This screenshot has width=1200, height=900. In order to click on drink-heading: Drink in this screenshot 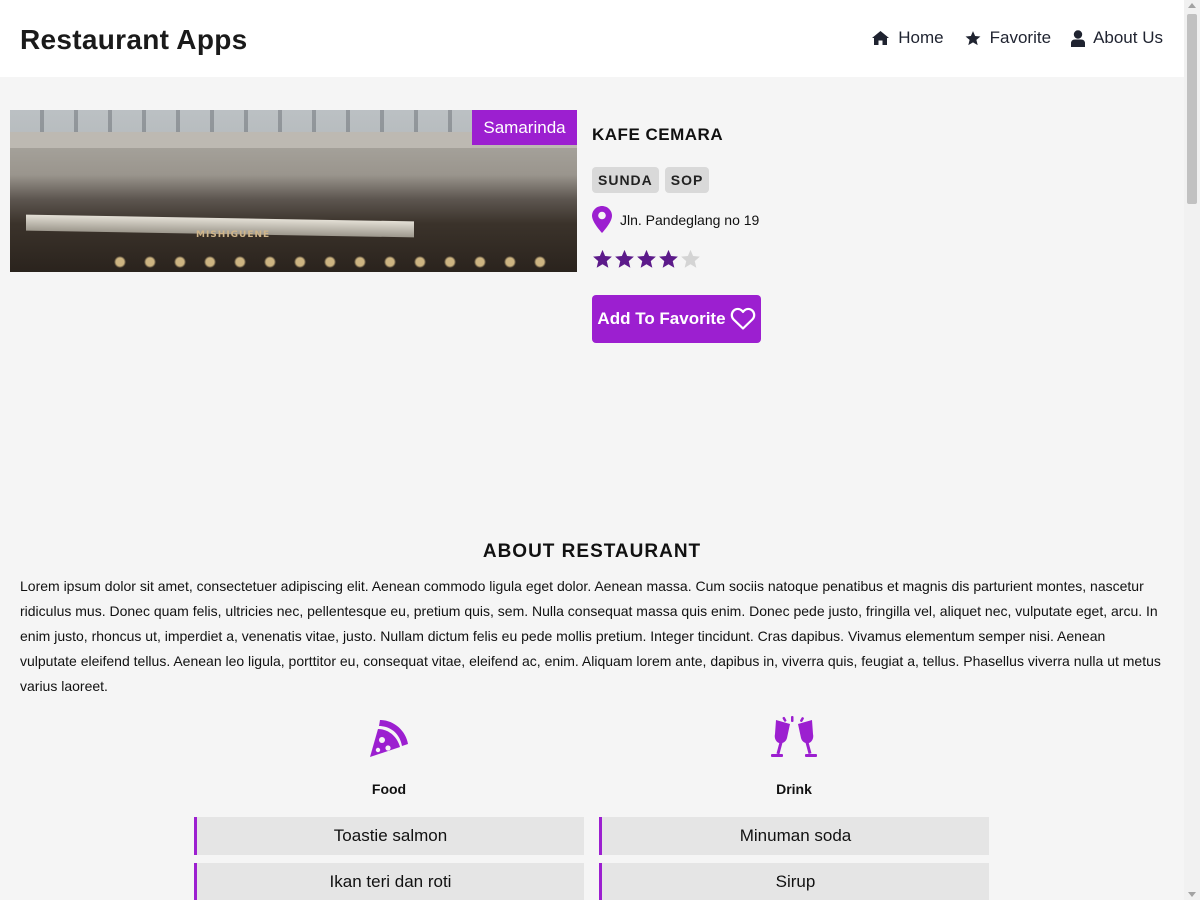, I will do `click(794, 789)`.